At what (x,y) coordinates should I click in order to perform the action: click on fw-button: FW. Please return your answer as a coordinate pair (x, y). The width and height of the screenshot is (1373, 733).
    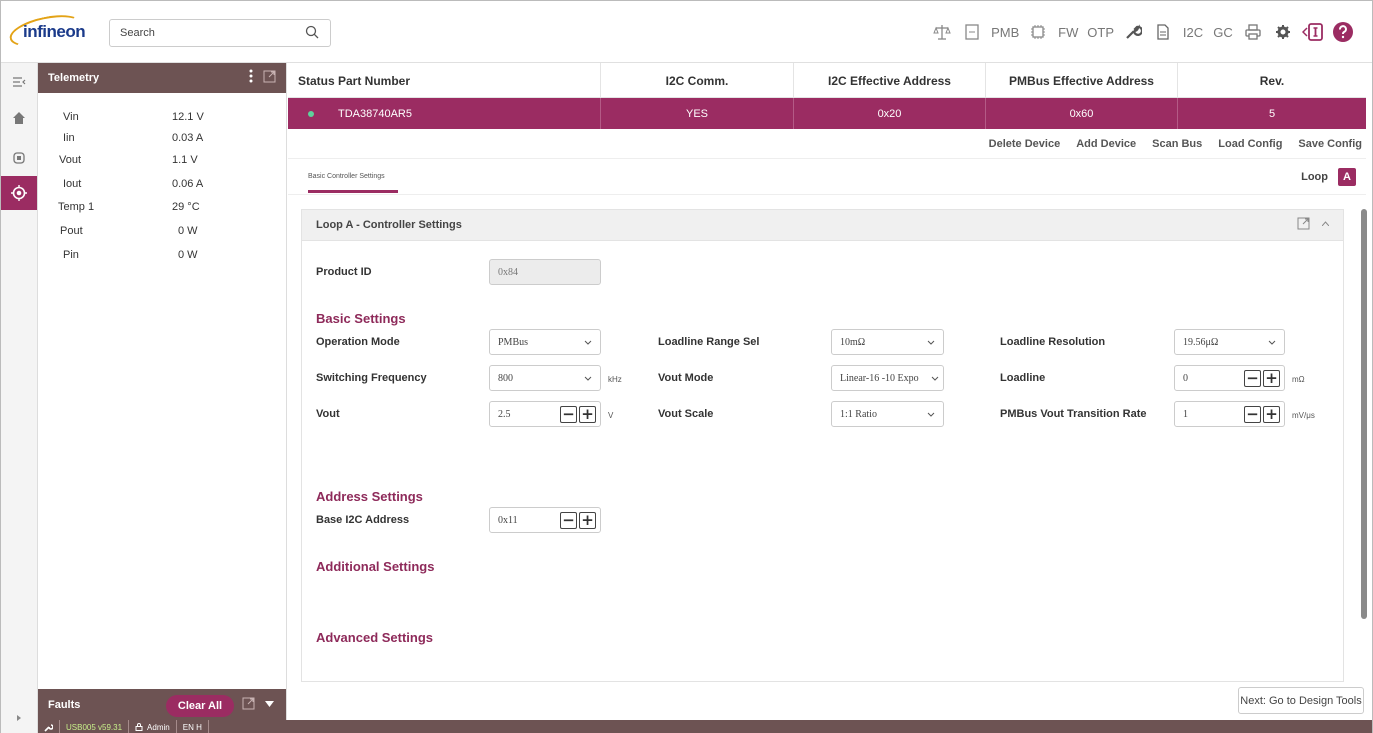
    Looking at the image, I should click on (1068, 32).